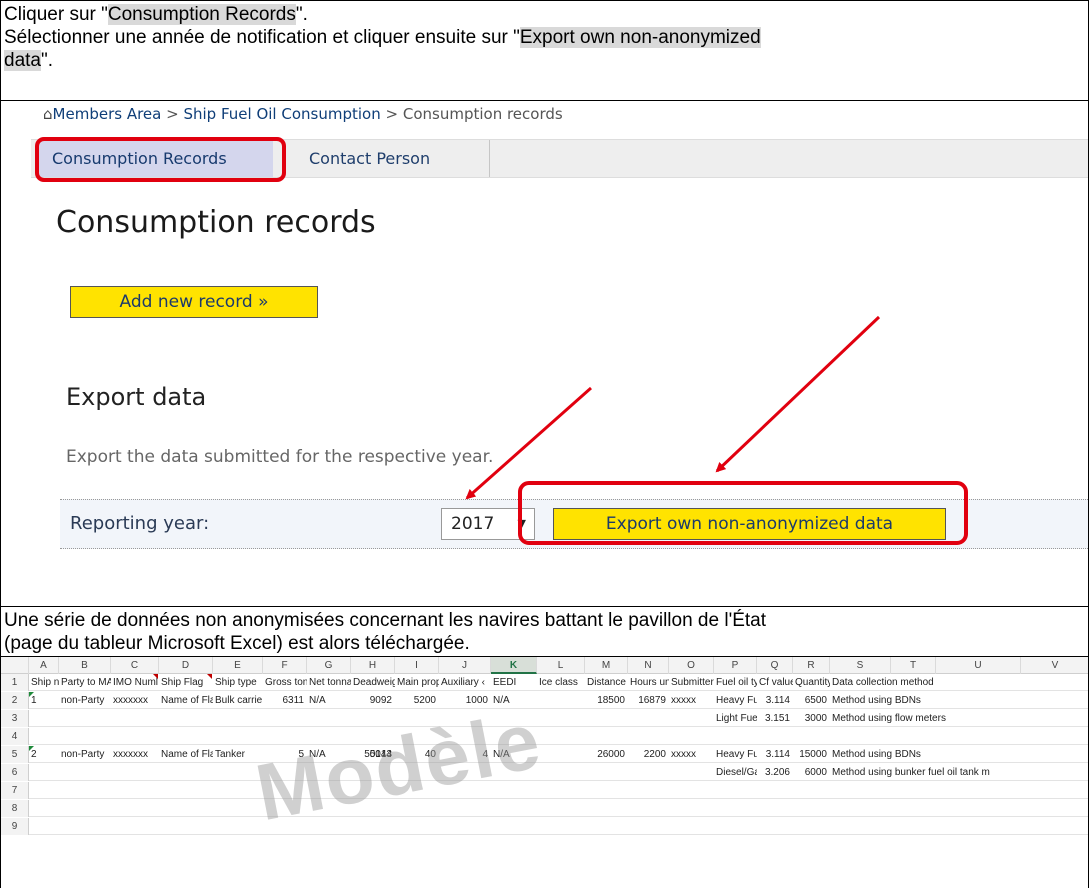  I want to click on cell-d: Ship Flag, so click(186, 682).